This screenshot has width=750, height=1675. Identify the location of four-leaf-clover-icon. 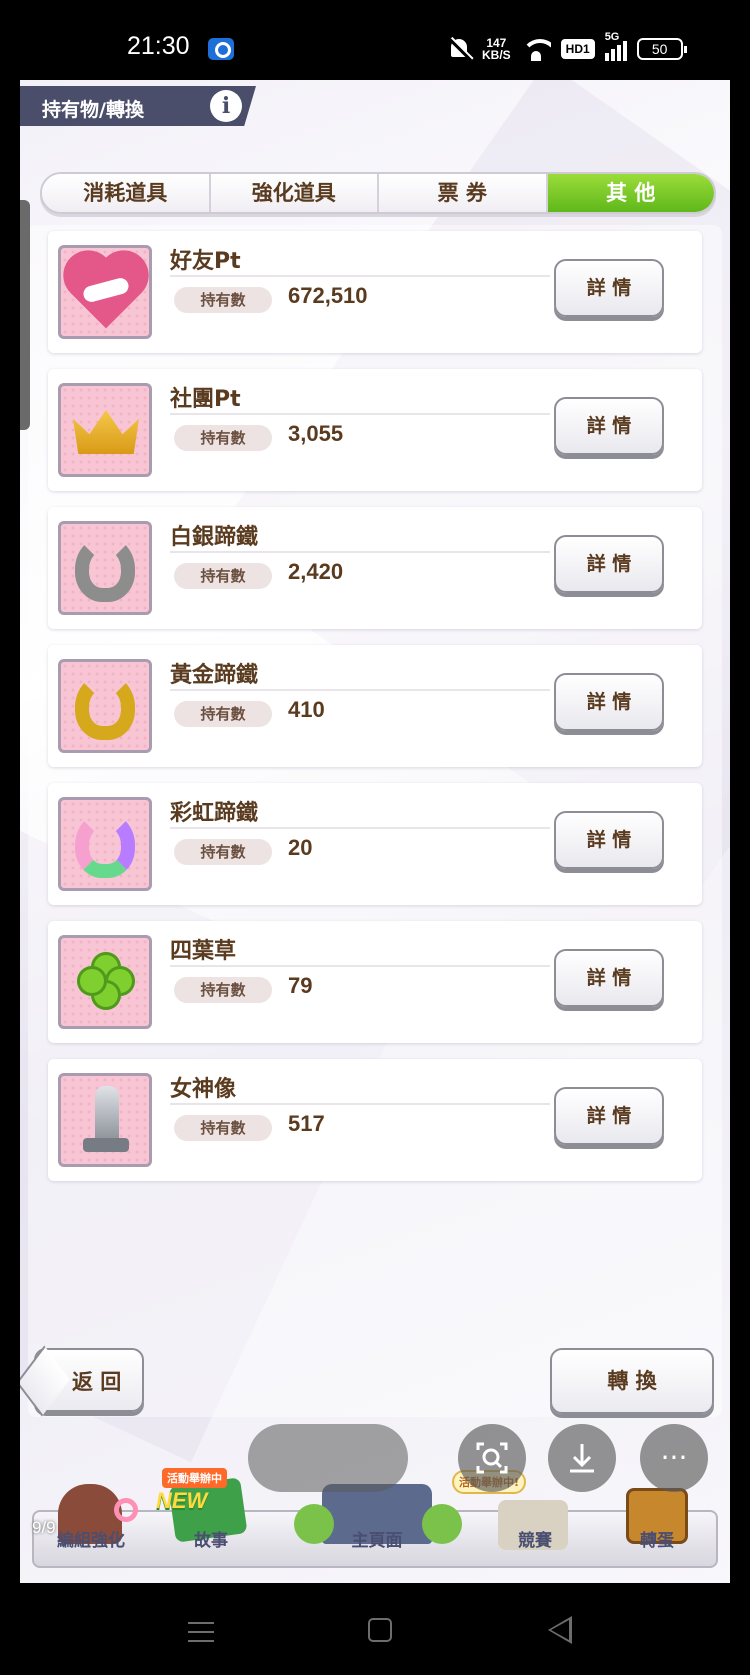
(105, 982).